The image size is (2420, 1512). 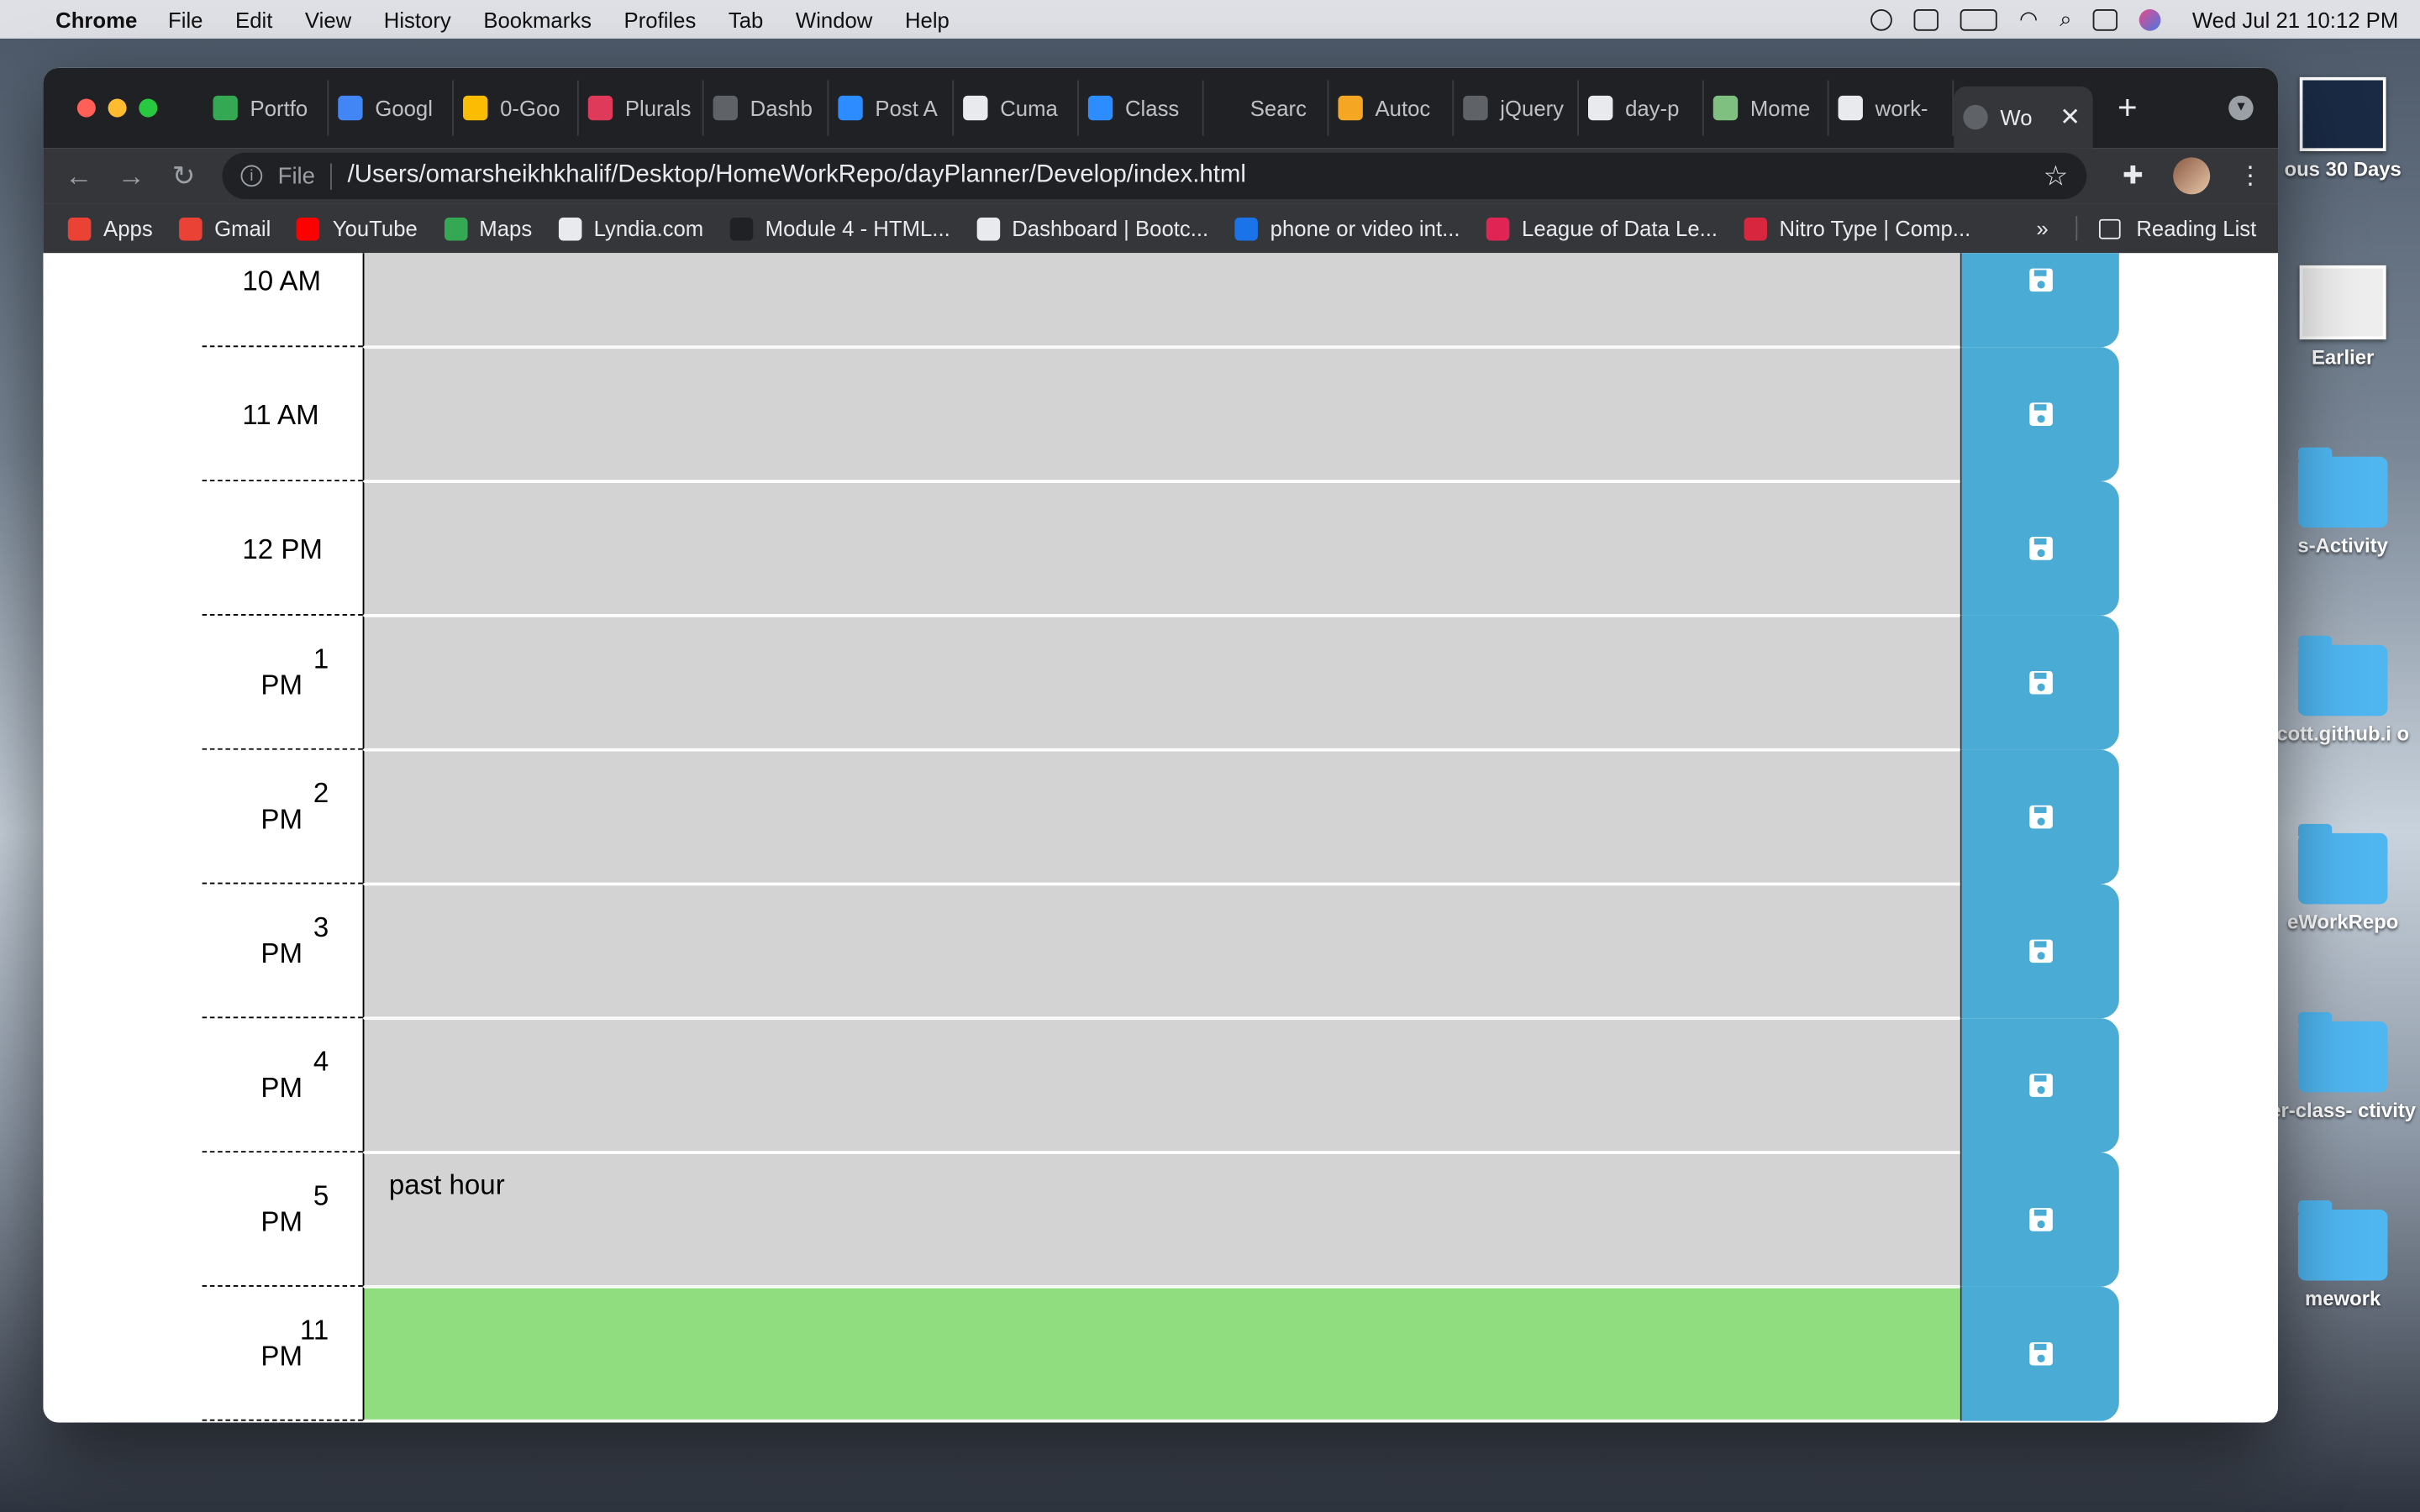 What do you see at coordinates (2342, 502) in the screenshot?
I see `desktop-folder: s-Activity` at bounding box center [2342, 502].